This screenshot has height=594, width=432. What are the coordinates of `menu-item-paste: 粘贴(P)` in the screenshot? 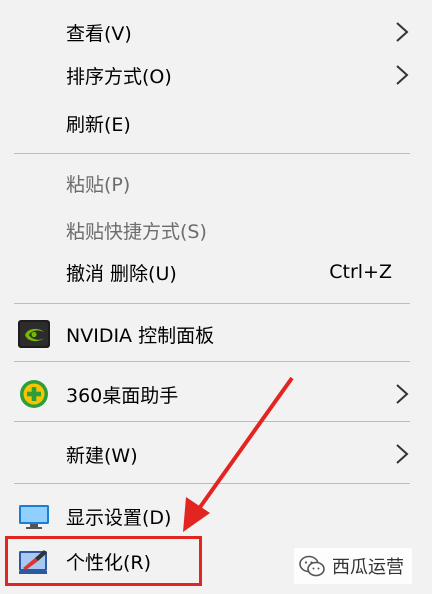 It's located at (216, 183).